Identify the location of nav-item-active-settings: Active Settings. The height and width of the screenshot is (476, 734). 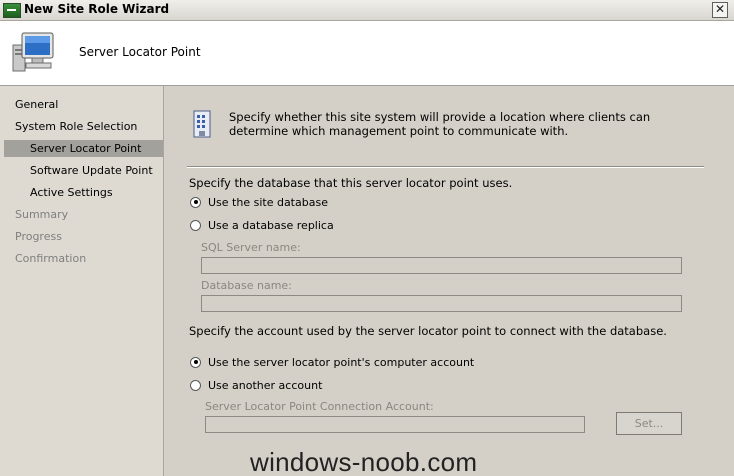
(81, 192).